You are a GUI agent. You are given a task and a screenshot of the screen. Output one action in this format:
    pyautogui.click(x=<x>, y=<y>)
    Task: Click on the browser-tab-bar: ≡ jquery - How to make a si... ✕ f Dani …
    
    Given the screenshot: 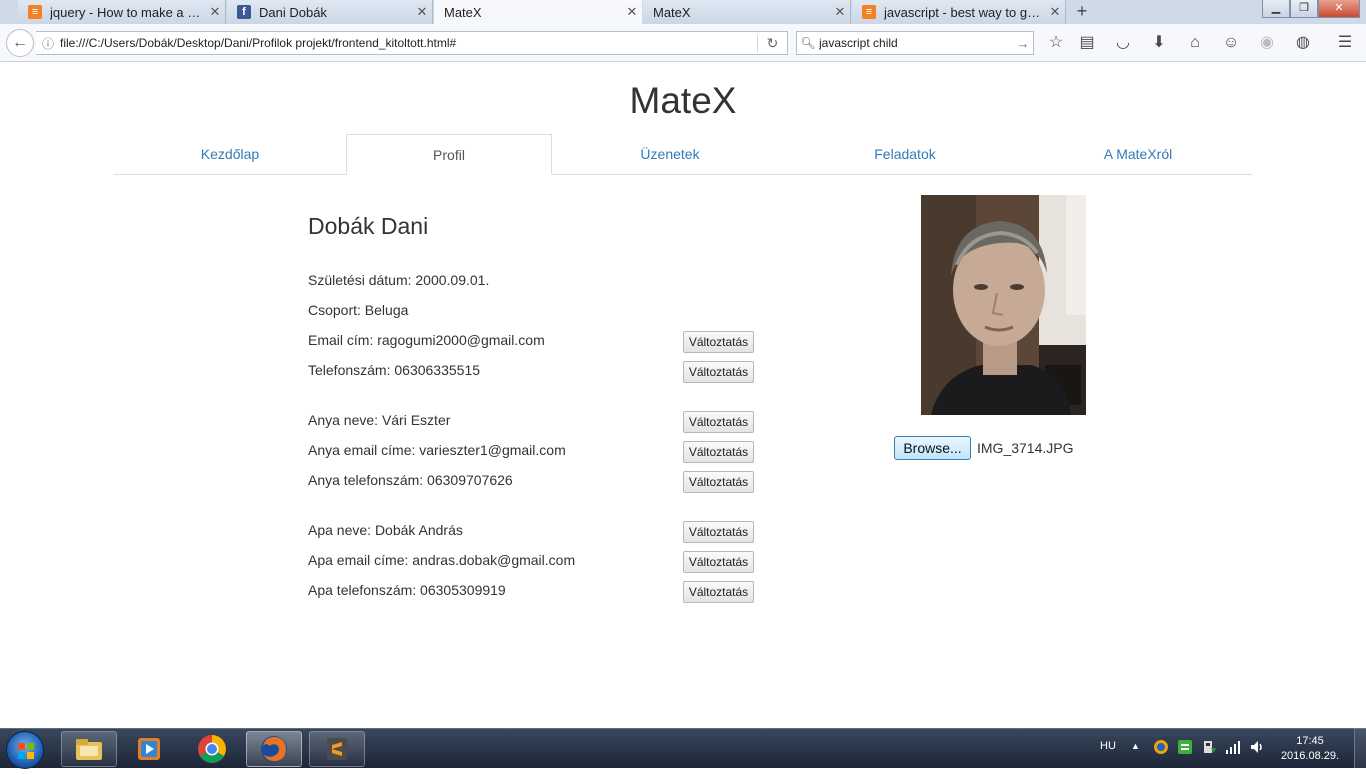 What is the action you would take?
    pyautogui.click(x=683, y=12)
    